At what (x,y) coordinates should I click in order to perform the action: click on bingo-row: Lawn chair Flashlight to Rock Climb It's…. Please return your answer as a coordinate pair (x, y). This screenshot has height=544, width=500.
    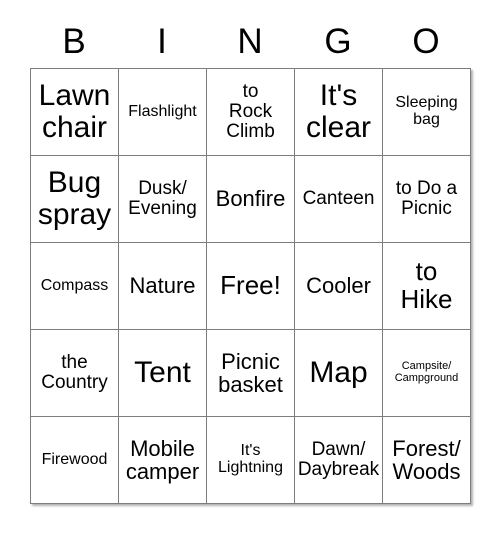
    Looking at the image, I should click on (251, 112).